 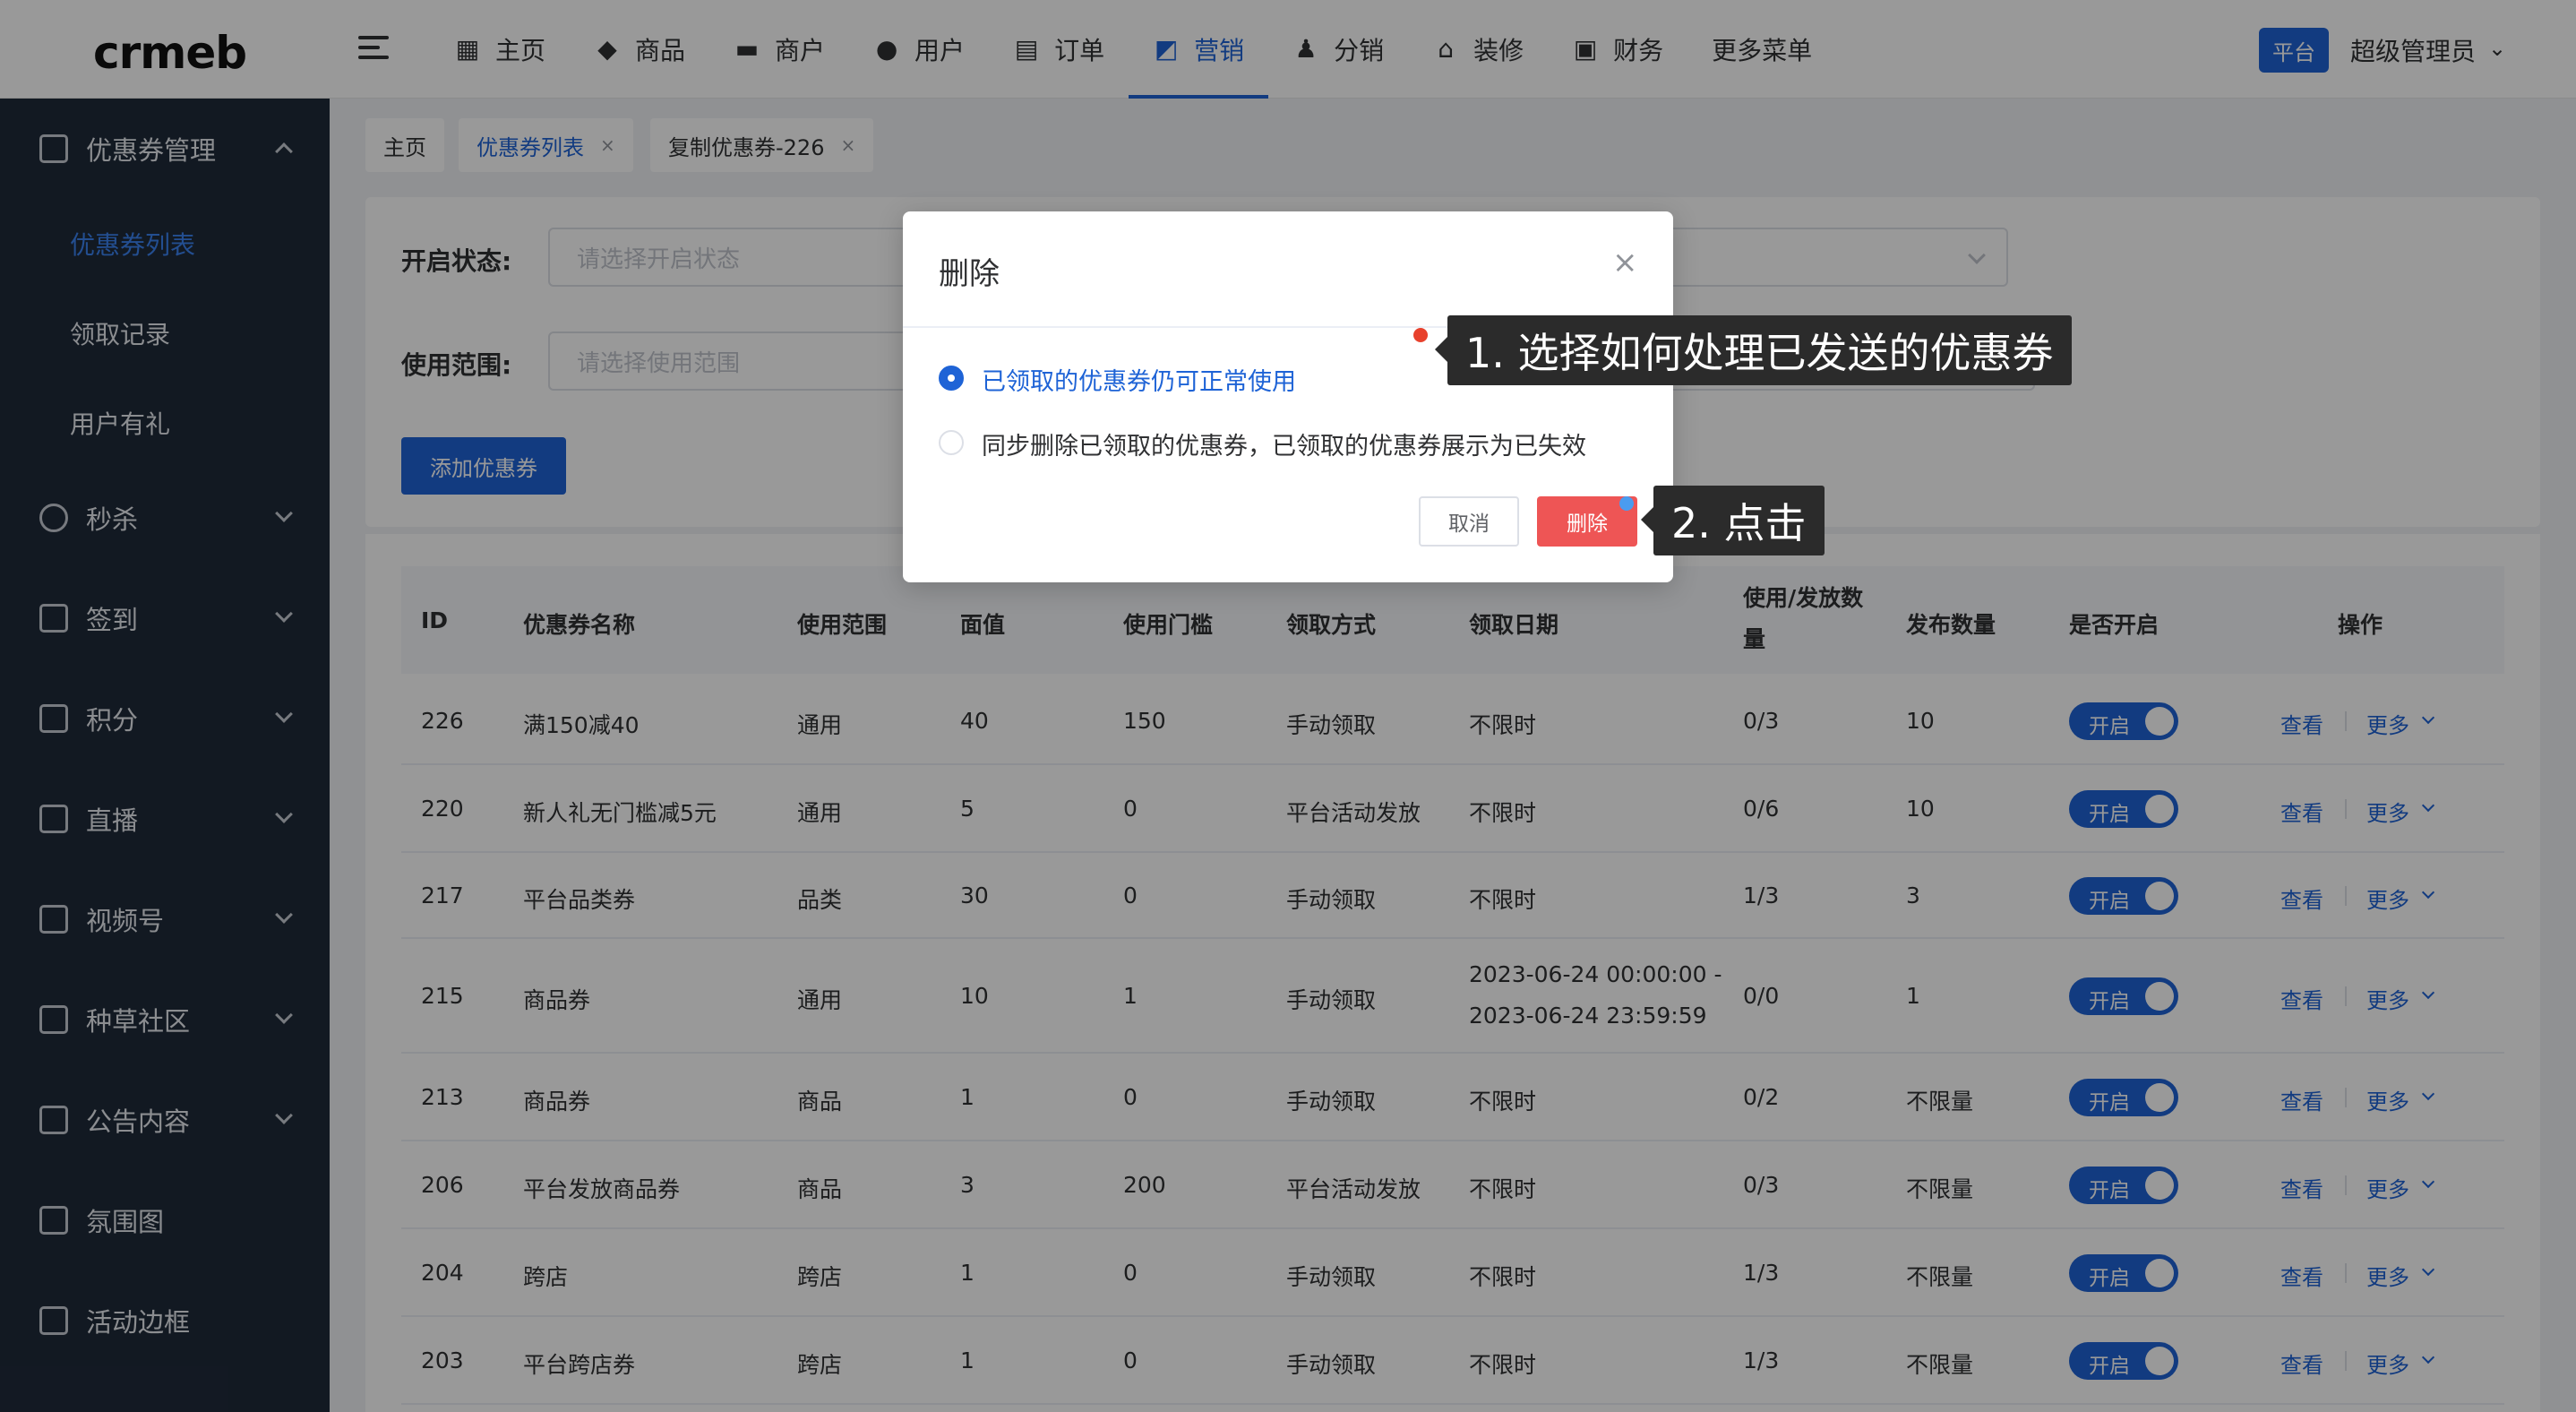 What do you see at coordinates (951, 442) in the screenshot?
I see `radio-delete-claimed` at bounding box center [951, 442].